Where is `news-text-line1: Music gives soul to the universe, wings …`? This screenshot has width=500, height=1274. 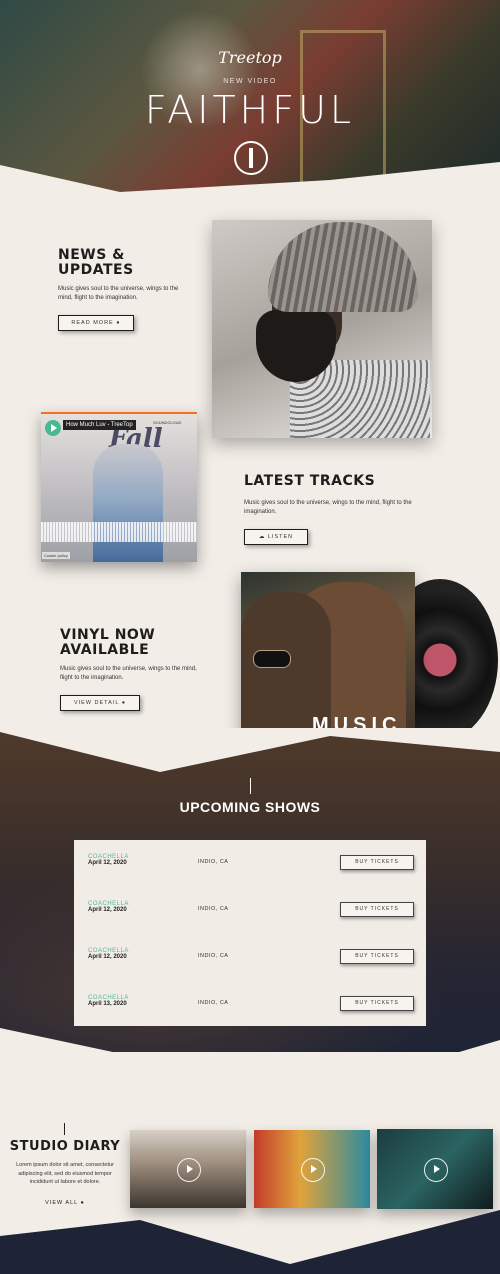 news-text-line1: Music gives soul to the universe, wings … is located at coordinates (118, 289).